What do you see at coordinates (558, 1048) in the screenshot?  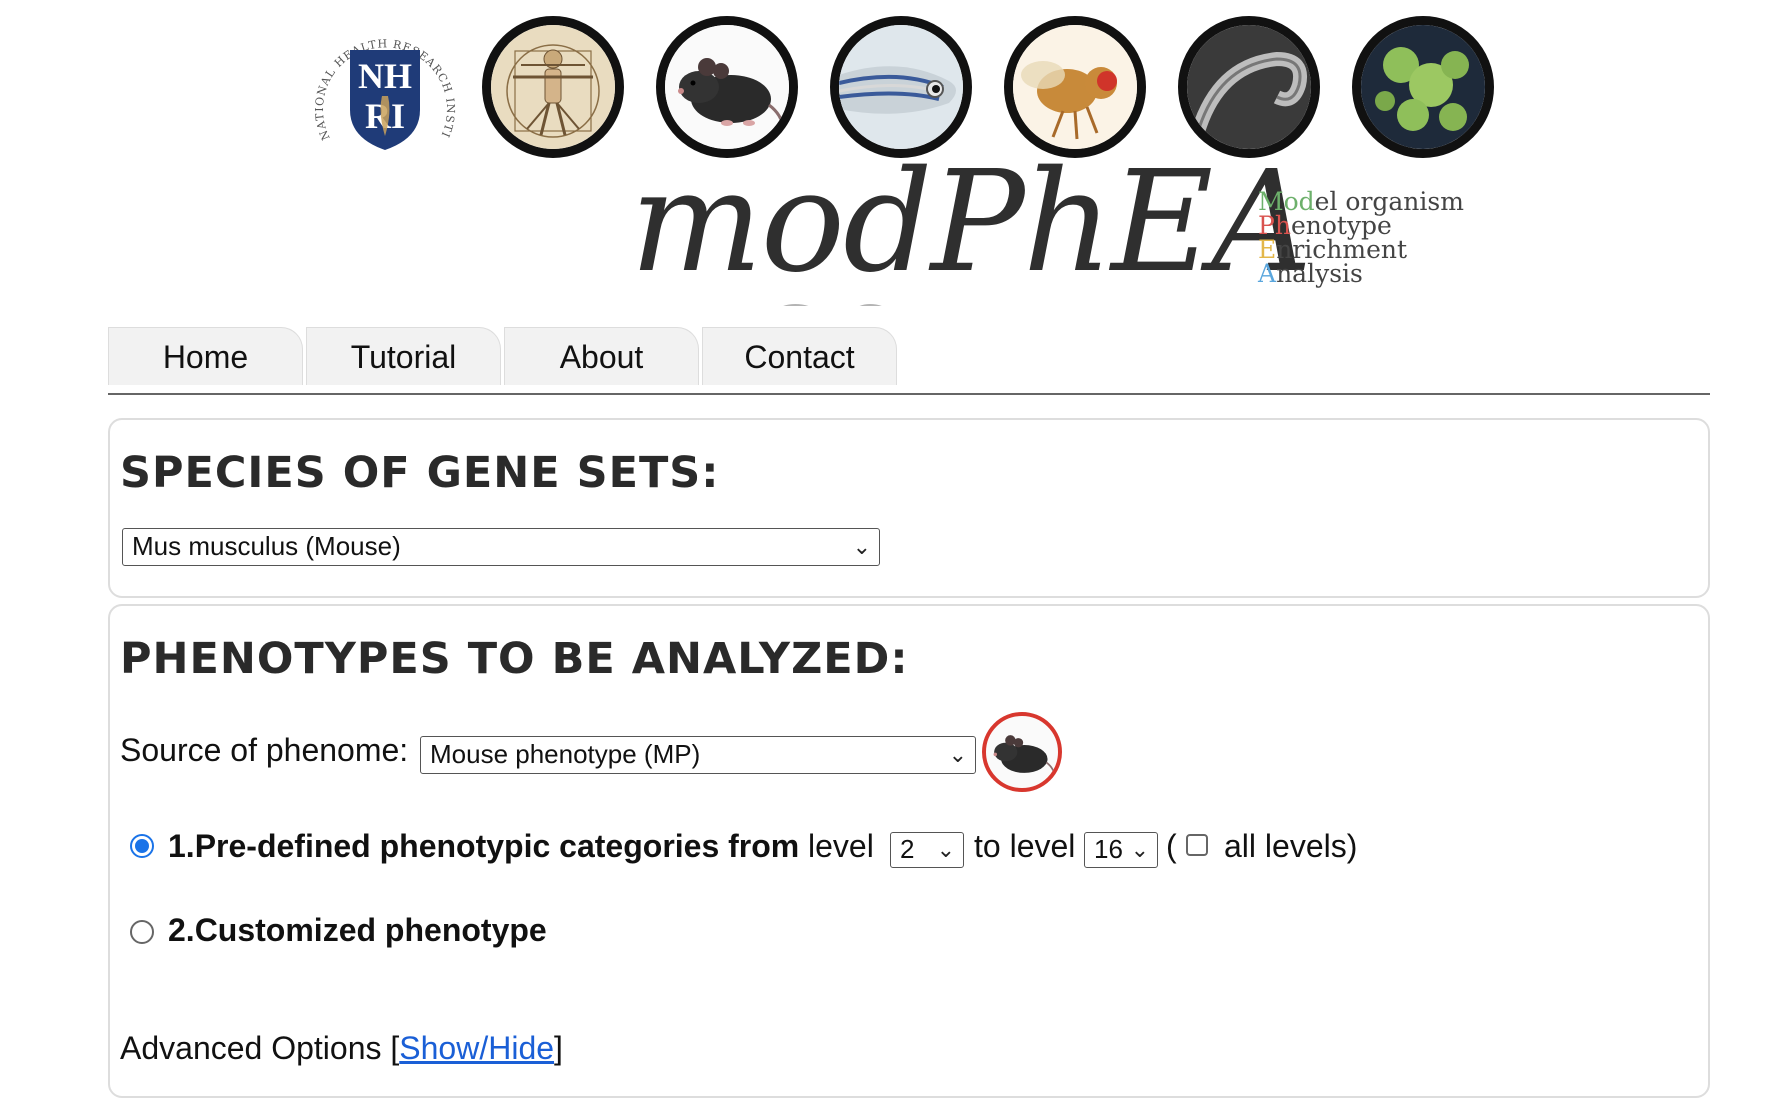 I see `advanced-options-close: ]` at bounding box center [558, 1048].